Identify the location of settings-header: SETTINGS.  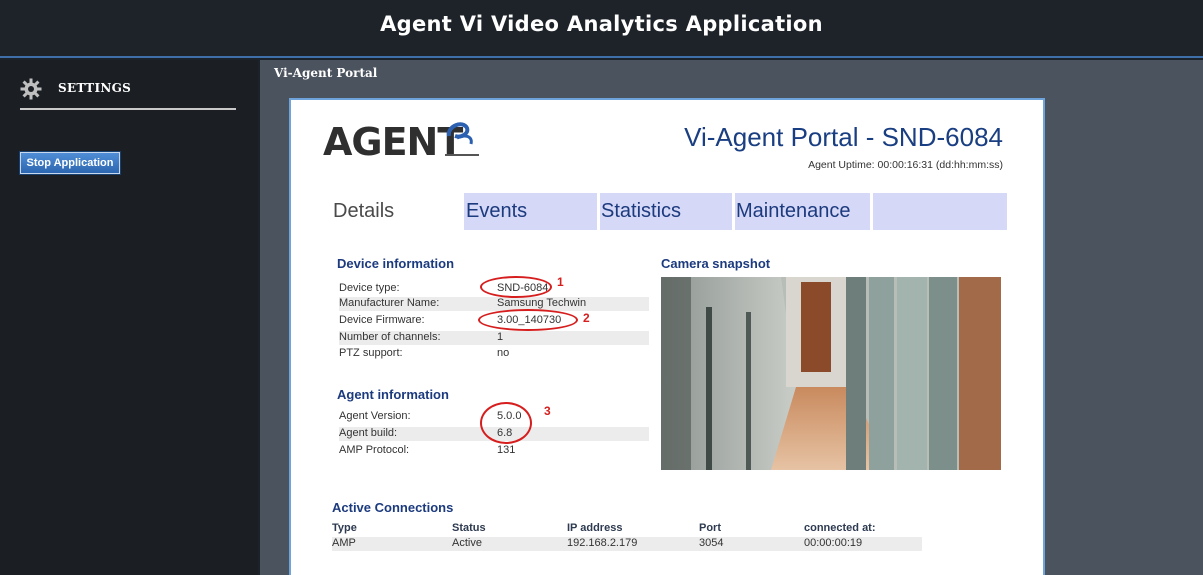
(128, 94).